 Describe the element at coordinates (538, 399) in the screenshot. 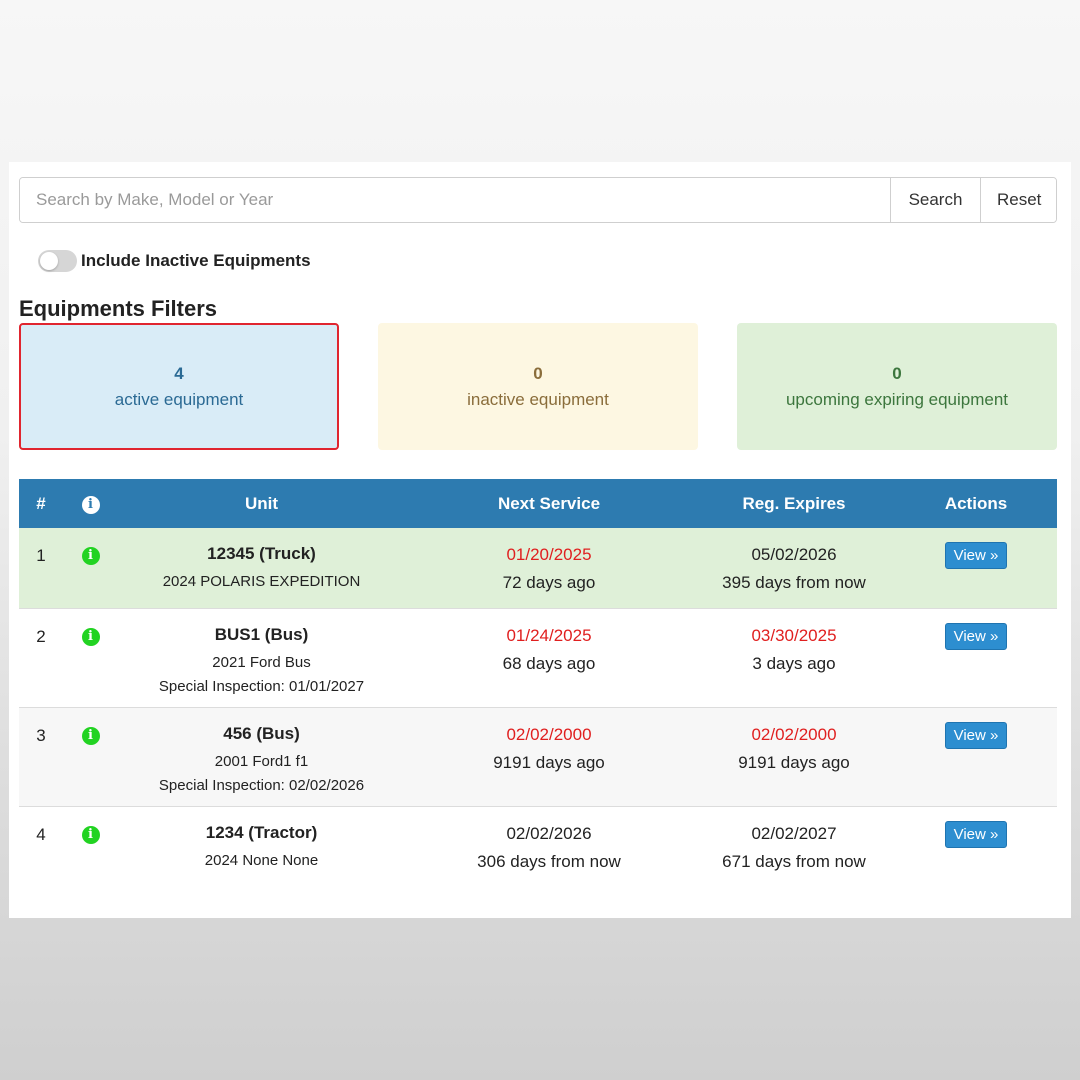

I see `filter-label-inactive: inactive equipment` at that location.